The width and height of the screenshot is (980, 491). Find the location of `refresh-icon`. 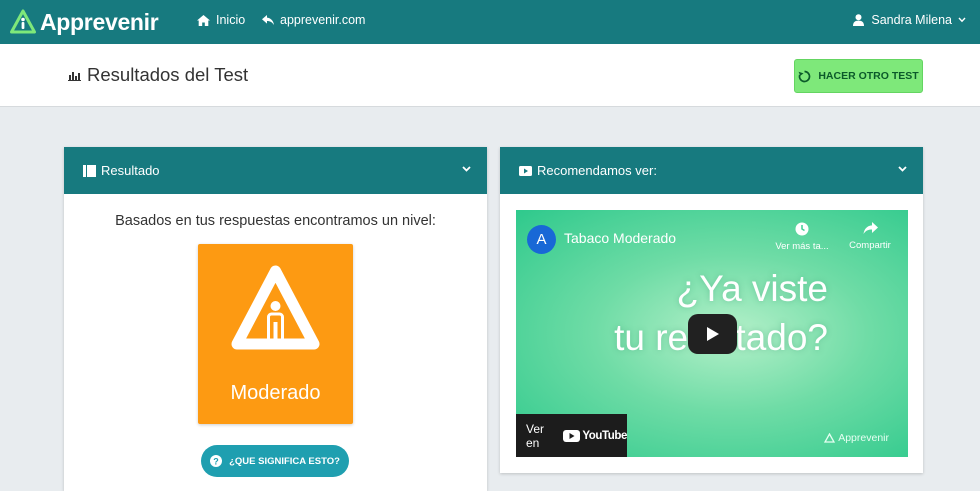

refresh-icon is located at coordinates (804, 76).